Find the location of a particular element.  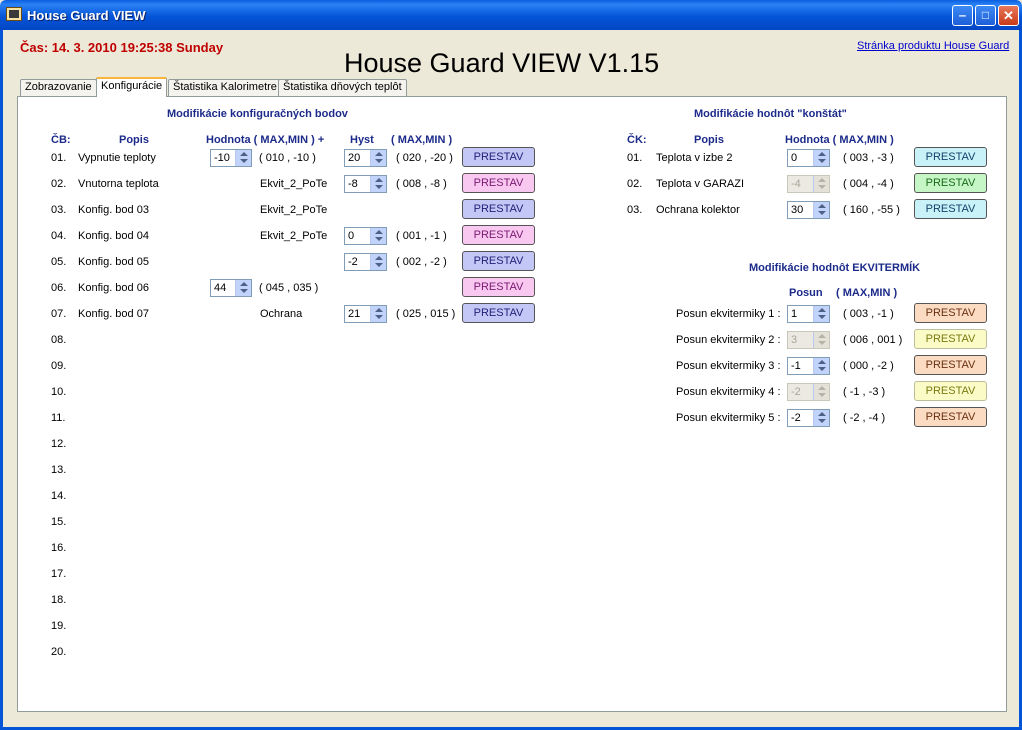

value-spinner: -10 is located at coordinates (231, 158).